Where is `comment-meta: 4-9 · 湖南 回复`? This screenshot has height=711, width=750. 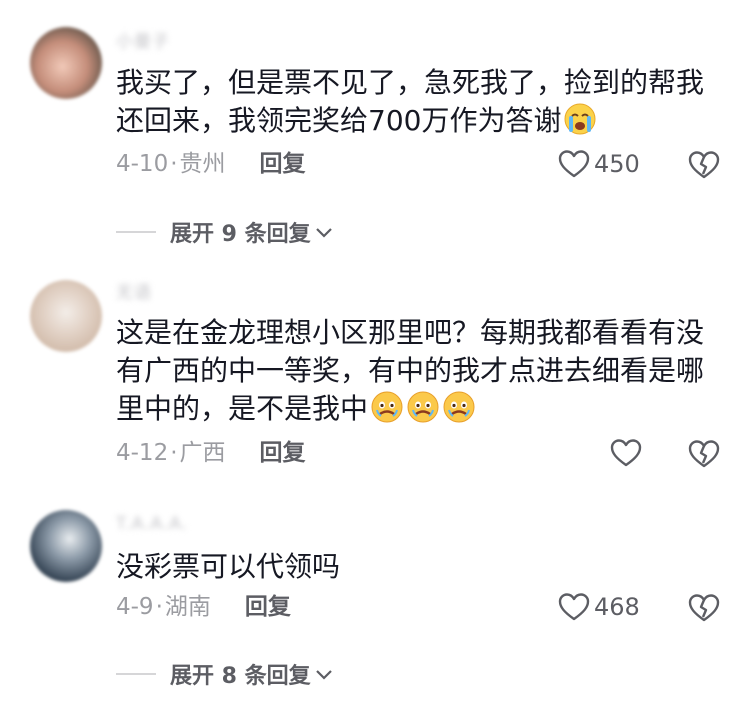 comment-meta: 4-9 · 湖南 回复 is located at coordinates (203, 607).